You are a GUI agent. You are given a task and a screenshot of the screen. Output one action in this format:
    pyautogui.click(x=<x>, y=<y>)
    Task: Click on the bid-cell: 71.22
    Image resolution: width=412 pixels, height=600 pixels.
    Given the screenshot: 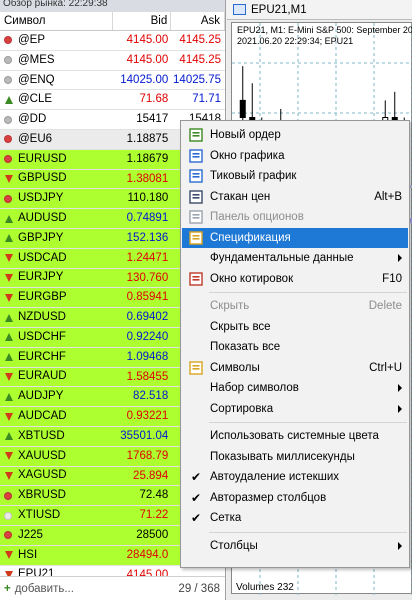 What is the action you would take?
    pyautogui.click(x=154, y=515)
    